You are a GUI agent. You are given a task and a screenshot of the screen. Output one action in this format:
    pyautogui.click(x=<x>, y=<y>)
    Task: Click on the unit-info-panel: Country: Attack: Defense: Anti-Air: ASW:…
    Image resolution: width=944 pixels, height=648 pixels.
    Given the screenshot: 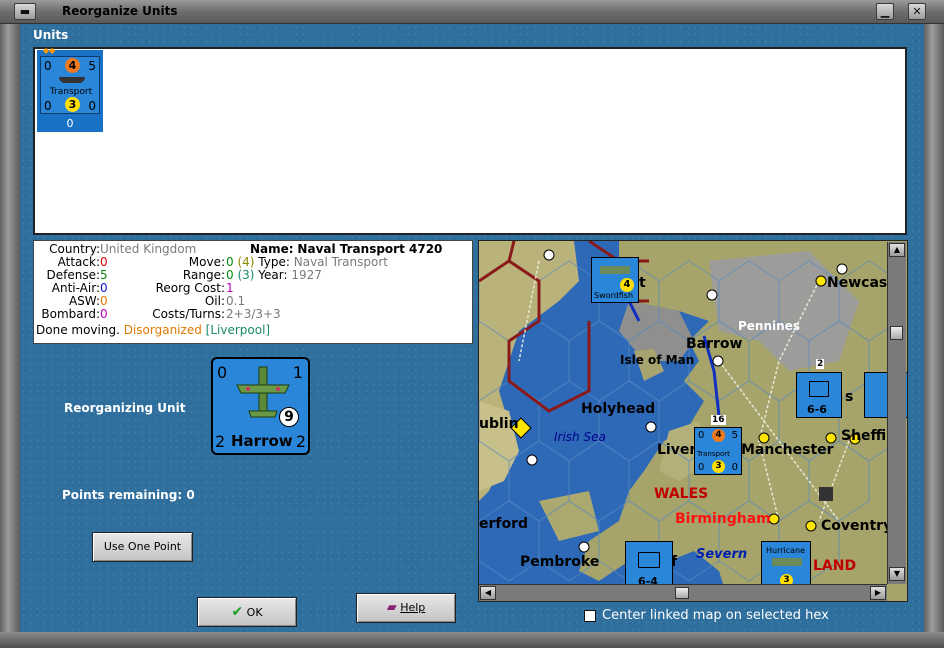 What is the action you would take?
    pyautogui.click(x=253, y=292)
    